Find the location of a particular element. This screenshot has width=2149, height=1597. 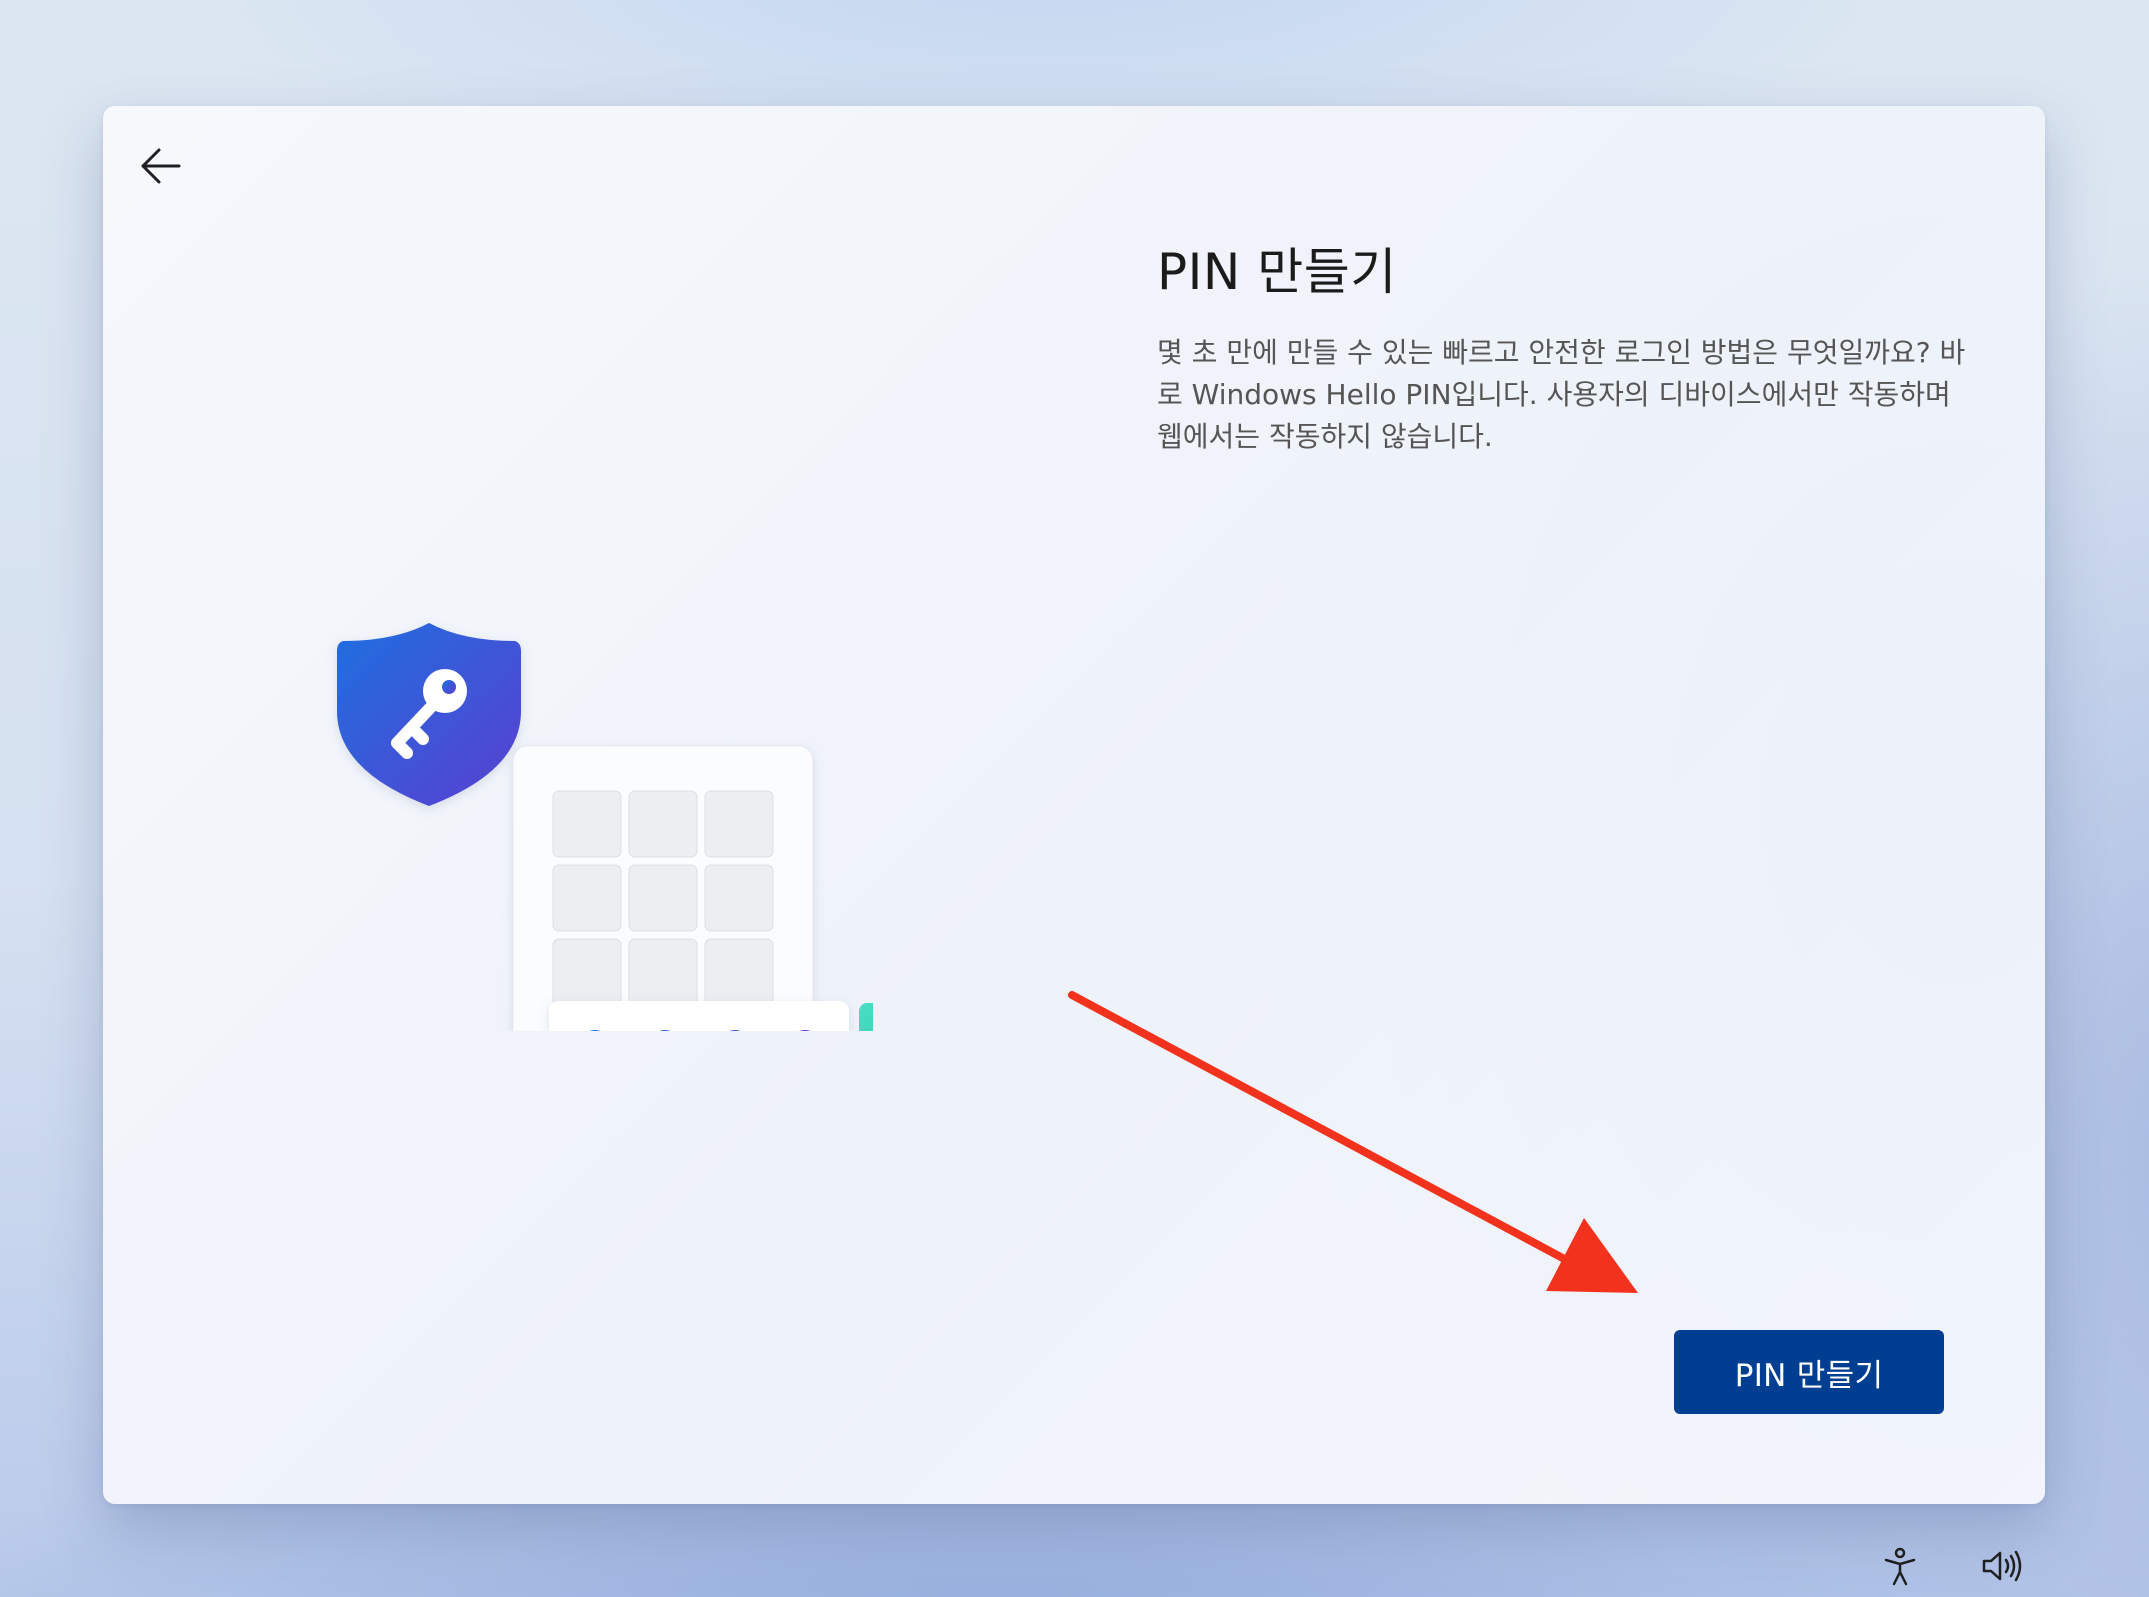

accessibility-button is located at coordinates (1900, 1566).